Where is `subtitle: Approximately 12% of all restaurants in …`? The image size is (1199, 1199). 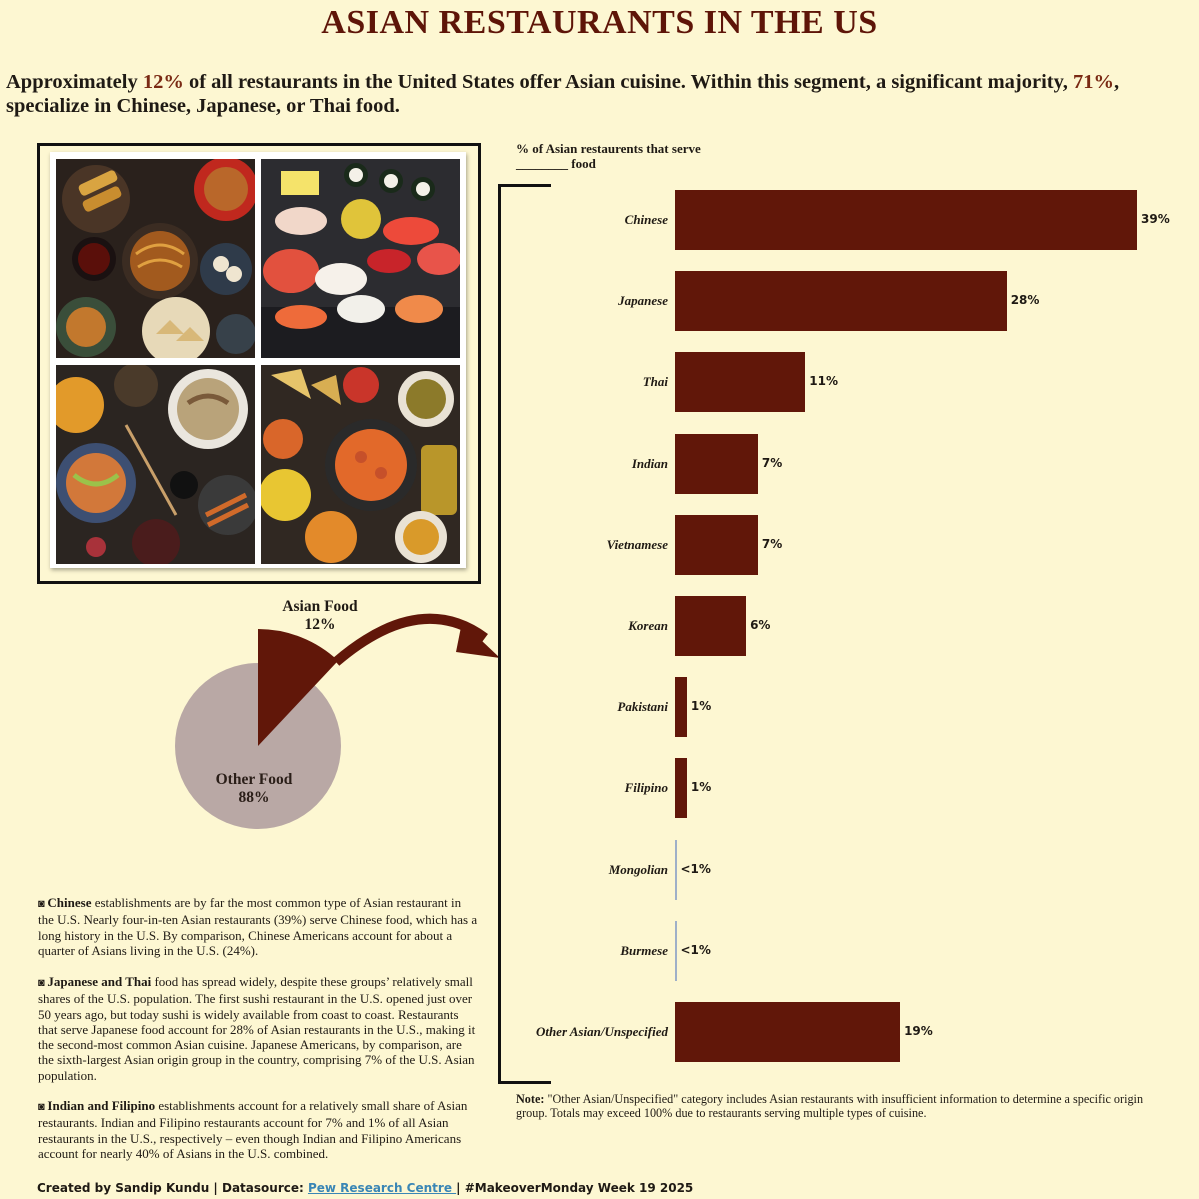
subtitle: Approximately 12% of all restaurants in … is located at coordinates (601, 94).